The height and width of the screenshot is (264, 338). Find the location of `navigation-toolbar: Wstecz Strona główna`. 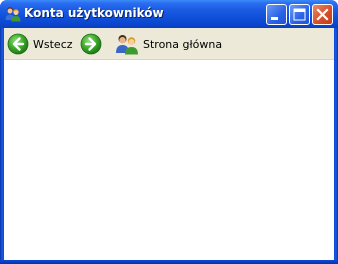

navigation-toolbar: Wstecz Strona główna is located at coordinates (169, 44).